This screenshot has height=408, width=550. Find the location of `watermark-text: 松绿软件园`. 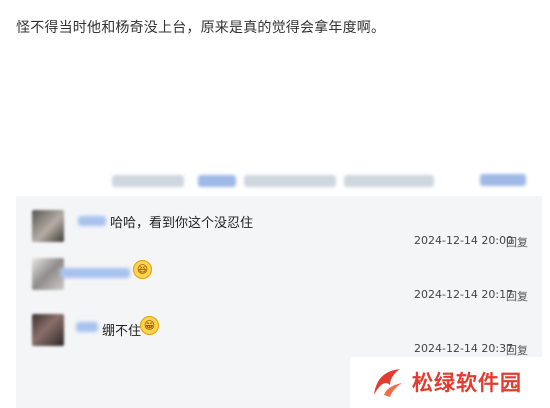

watermark-text: 松绿软件园 is located at coordinates (467, 383).